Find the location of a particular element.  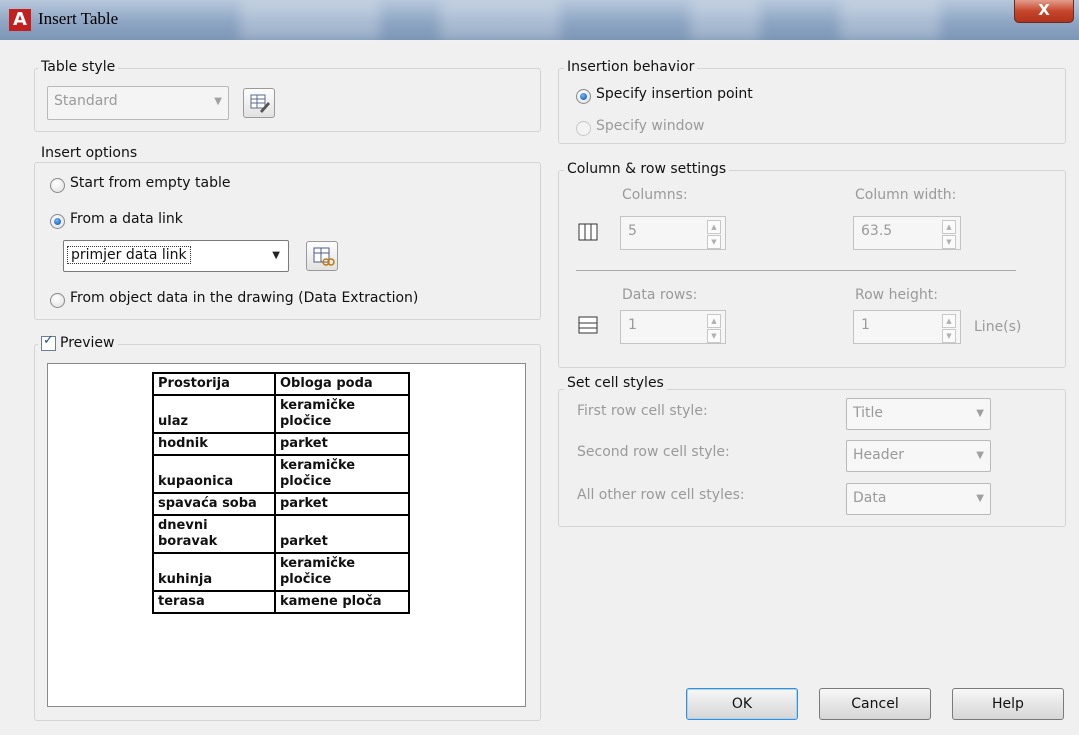

column-row-legend: Column & row settings is located at coordinates (647, 169).